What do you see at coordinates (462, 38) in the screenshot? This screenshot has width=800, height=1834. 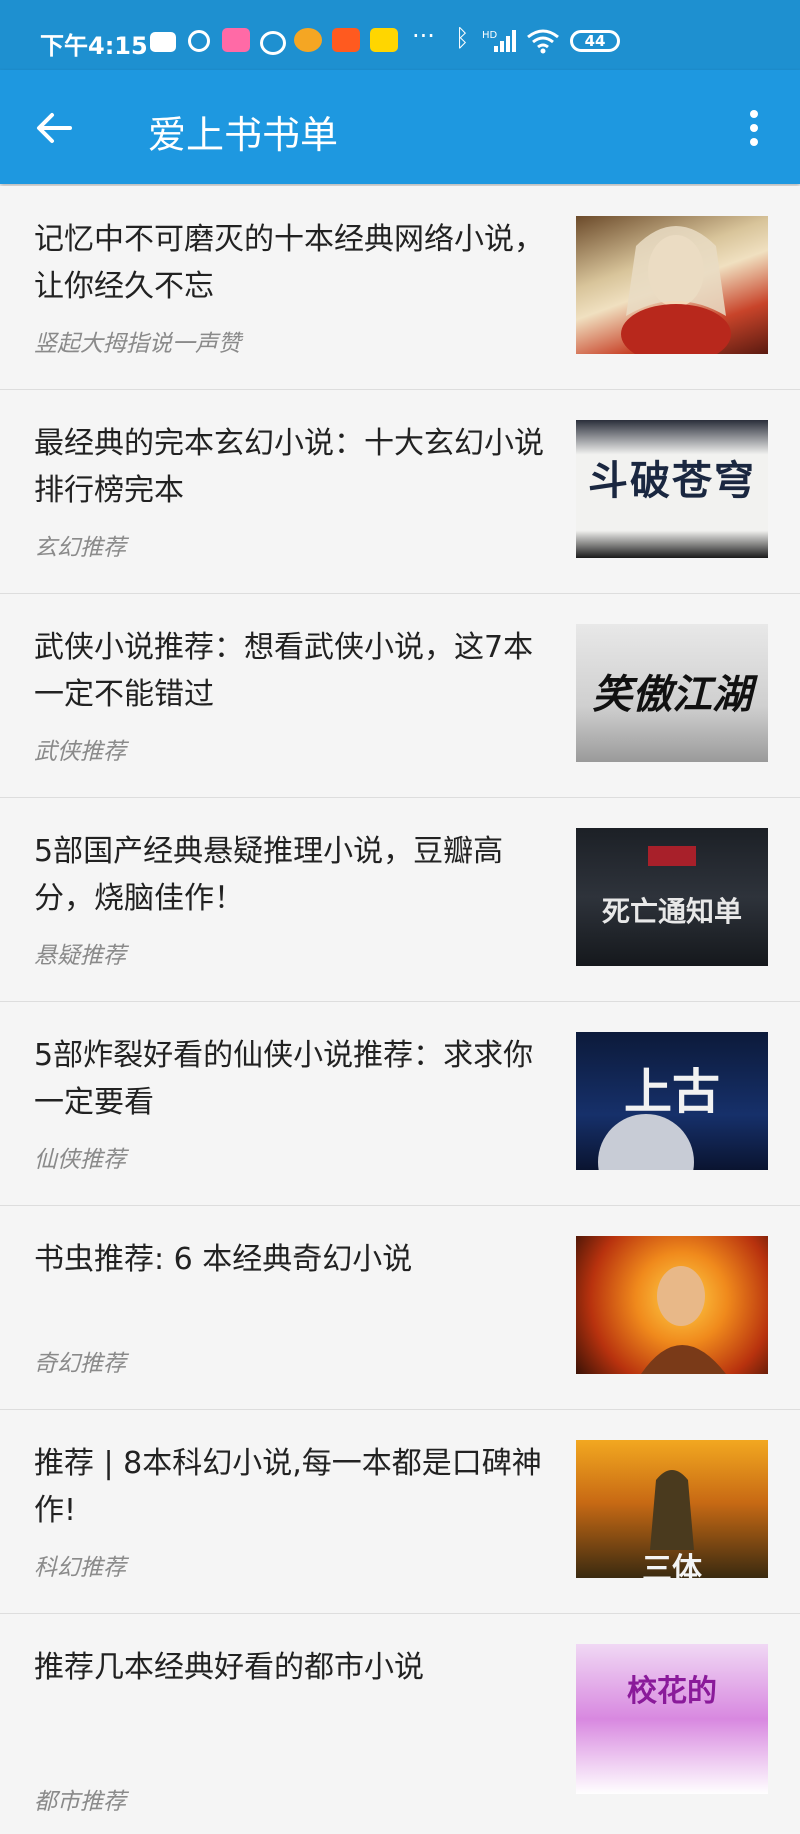 I see `bluetooth-icon: ᛒ` at bounding box center [462, 38].